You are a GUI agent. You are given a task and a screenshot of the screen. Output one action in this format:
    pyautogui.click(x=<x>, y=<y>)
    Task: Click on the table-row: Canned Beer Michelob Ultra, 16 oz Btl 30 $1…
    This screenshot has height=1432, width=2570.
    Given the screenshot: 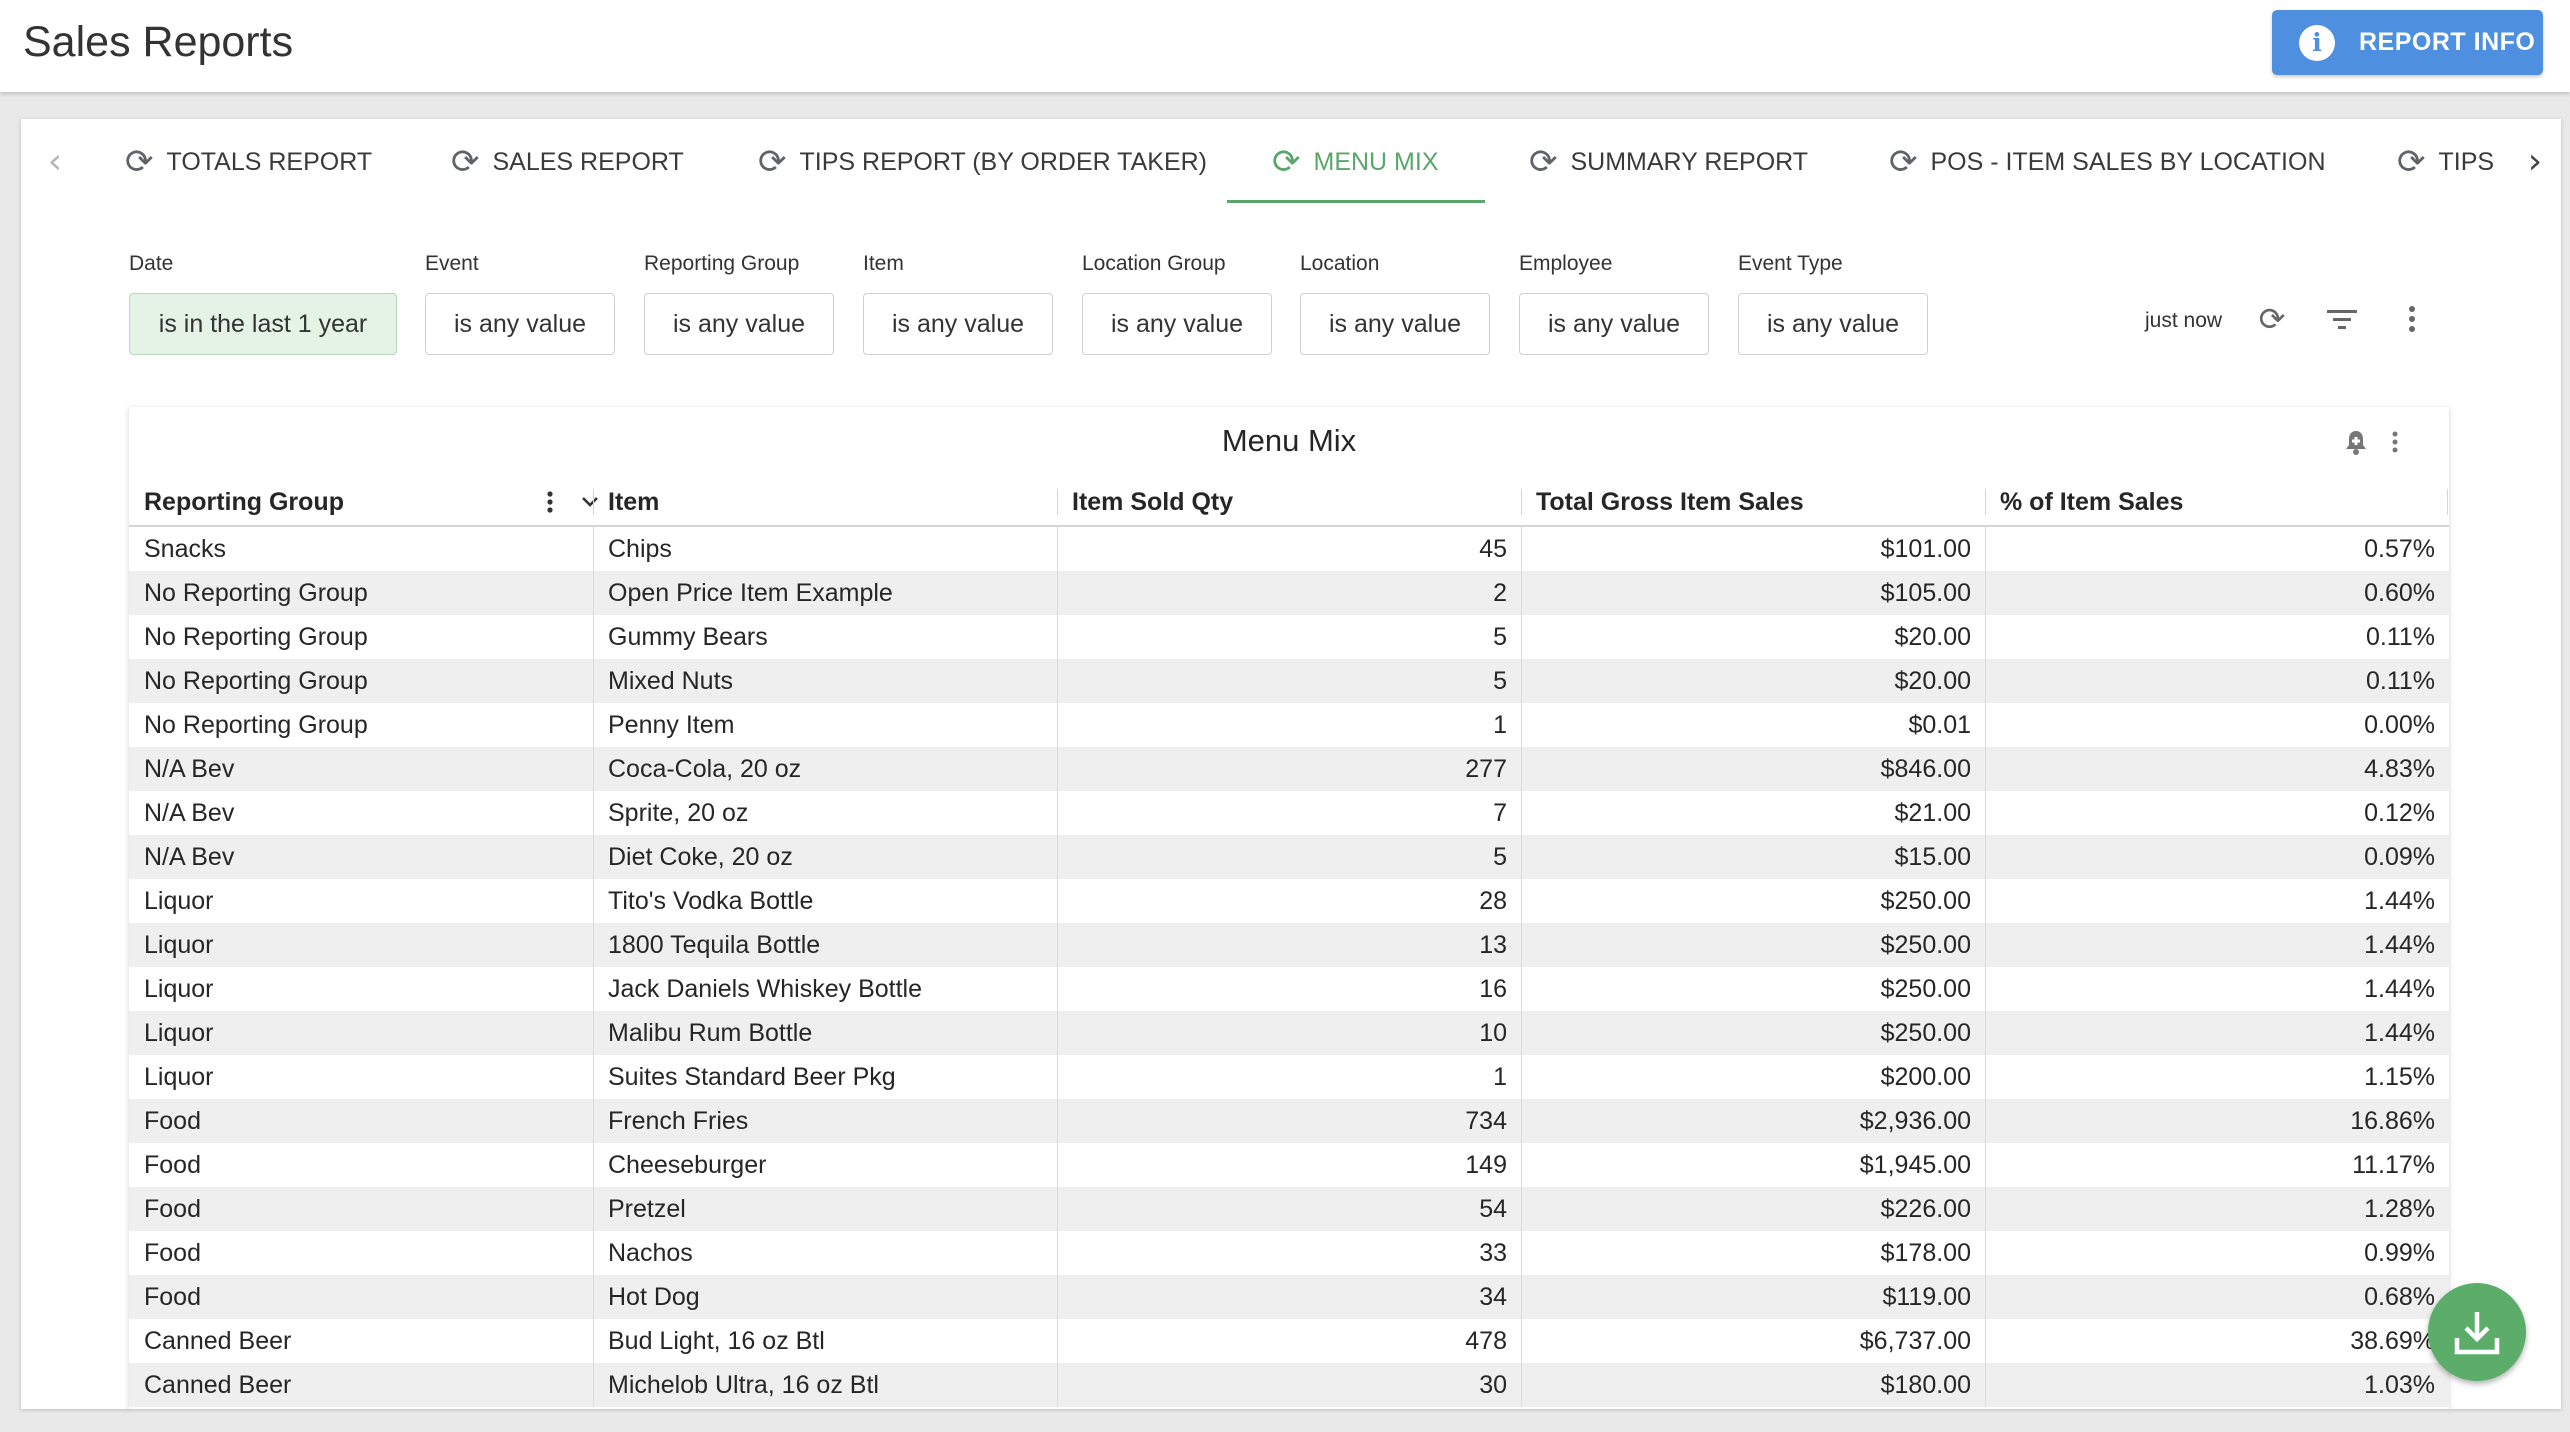 What is the action you would take?
    pyautogui.click(x=1289, y=1385)
    